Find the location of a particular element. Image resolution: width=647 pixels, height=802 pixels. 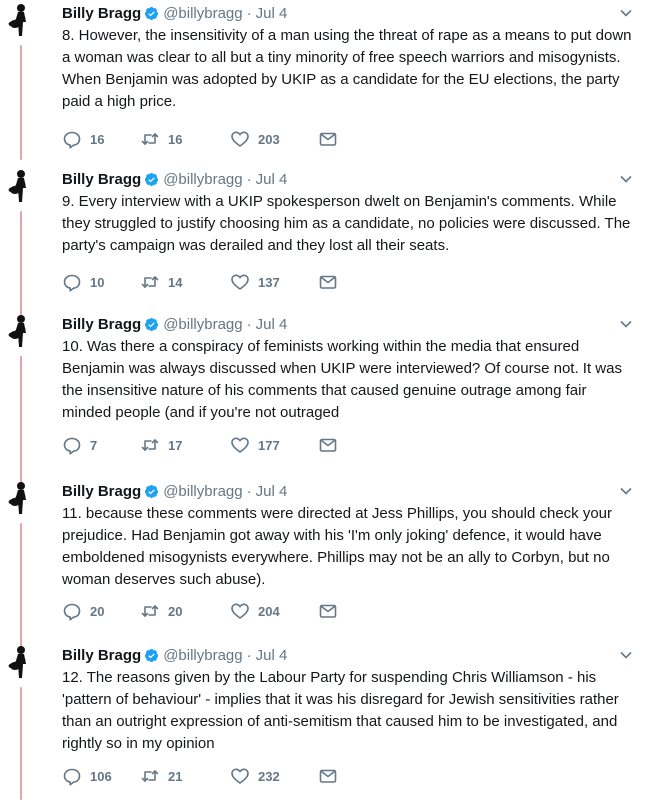

like-button: 204 is located at coordinates (274, 611).